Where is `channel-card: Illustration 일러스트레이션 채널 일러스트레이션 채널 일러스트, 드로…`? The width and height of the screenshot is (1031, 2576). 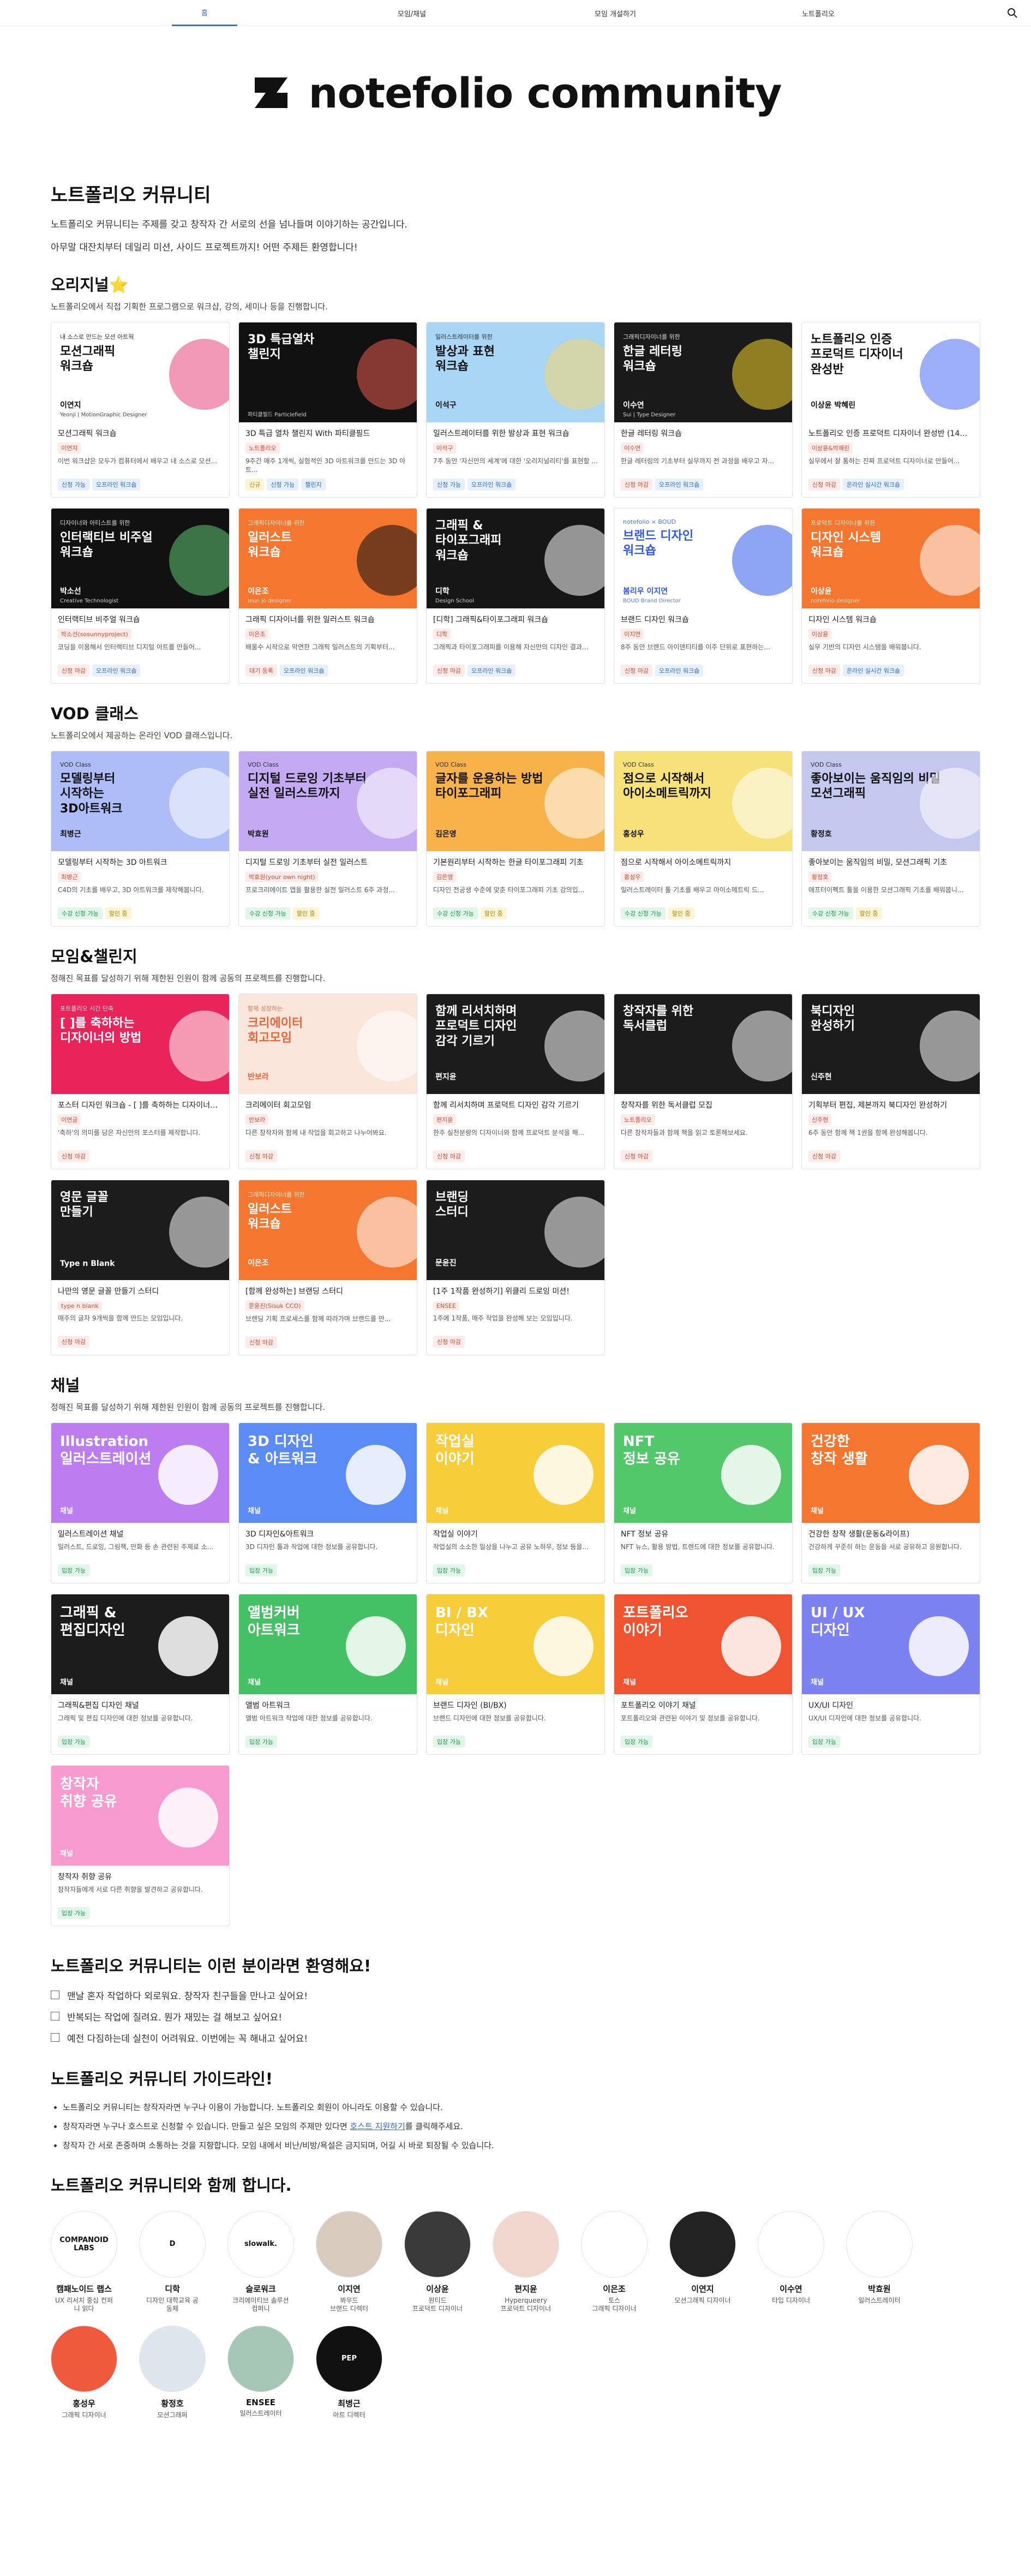 channel-card: Illustration 일러스트레이션 채널 일러스트레이션 채널 일러스트, 드로… is located at coordinates (140, 1502).